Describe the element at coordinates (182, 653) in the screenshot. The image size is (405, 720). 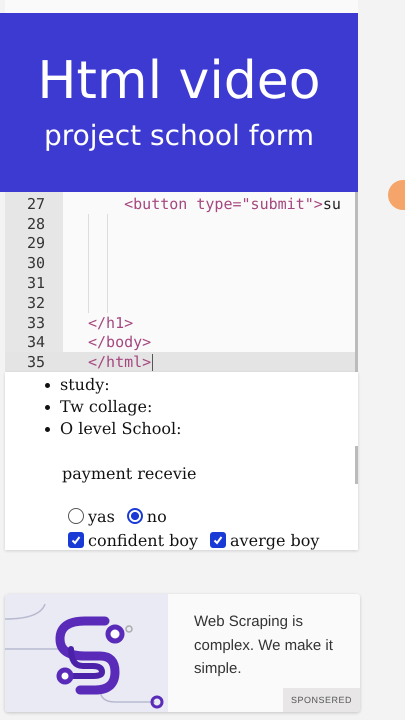
I see `ad-card: Web Scraping is complex. We make it simple. SPONSERED` at that location.